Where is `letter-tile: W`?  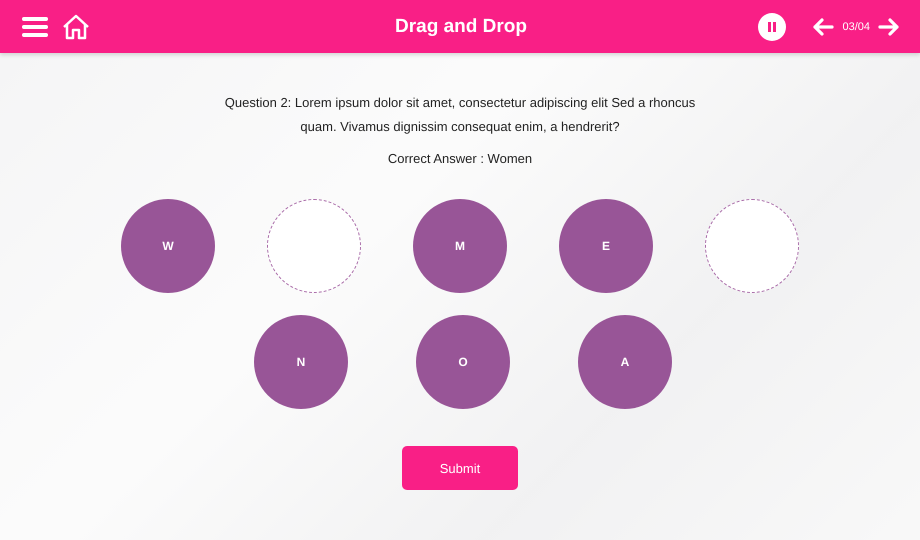
letter-tile: W is located at coordinates (168, 246).